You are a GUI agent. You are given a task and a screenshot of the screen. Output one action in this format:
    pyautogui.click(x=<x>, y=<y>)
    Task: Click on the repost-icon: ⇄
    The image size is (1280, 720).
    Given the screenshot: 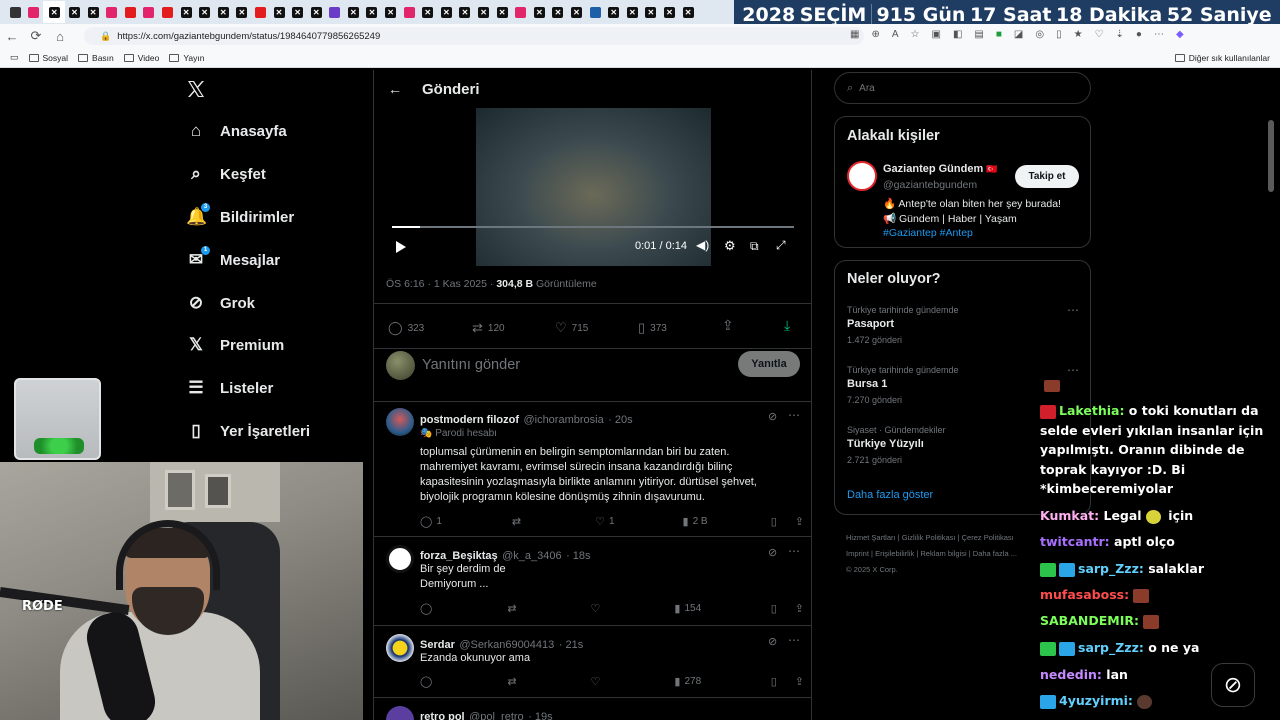 What is the action you would take?
    pyautogui.click(x=516, y=521)
    